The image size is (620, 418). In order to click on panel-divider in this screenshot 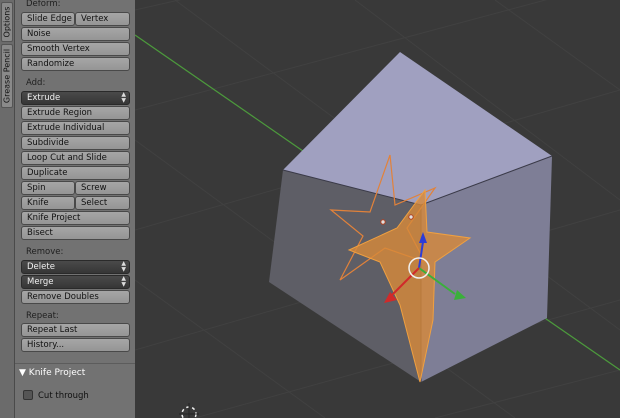, I will do `click(75, 363)`.